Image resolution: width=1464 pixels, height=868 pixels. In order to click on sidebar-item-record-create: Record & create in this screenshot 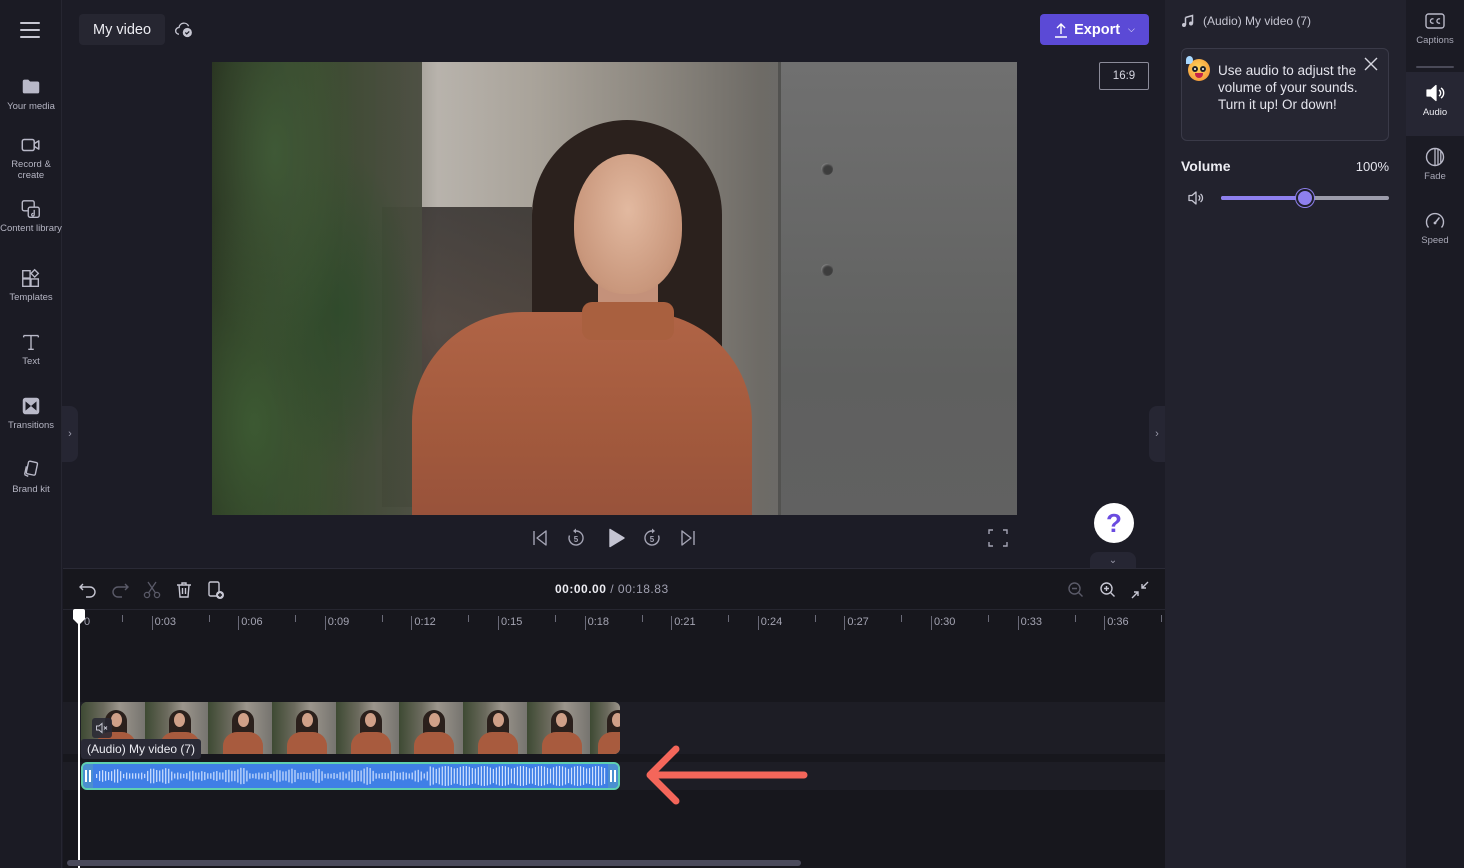, I will do `click(31, 157)`.